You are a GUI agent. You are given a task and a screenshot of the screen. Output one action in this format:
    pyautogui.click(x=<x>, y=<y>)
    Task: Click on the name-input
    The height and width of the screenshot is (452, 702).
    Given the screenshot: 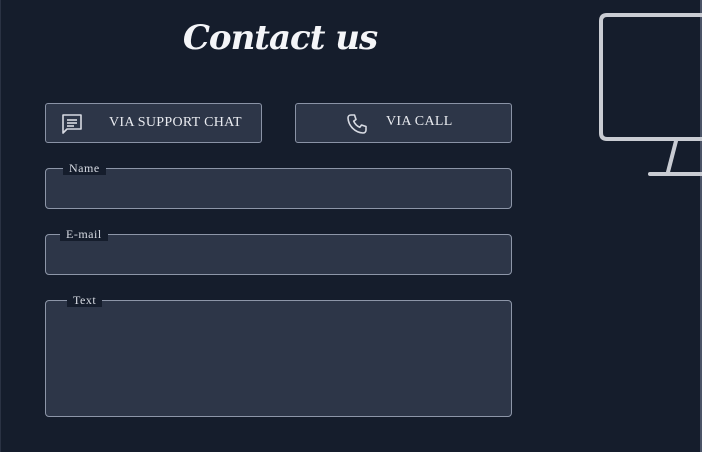 What is the action you would take?
    pyautogui.click(x=278, y=190)
    